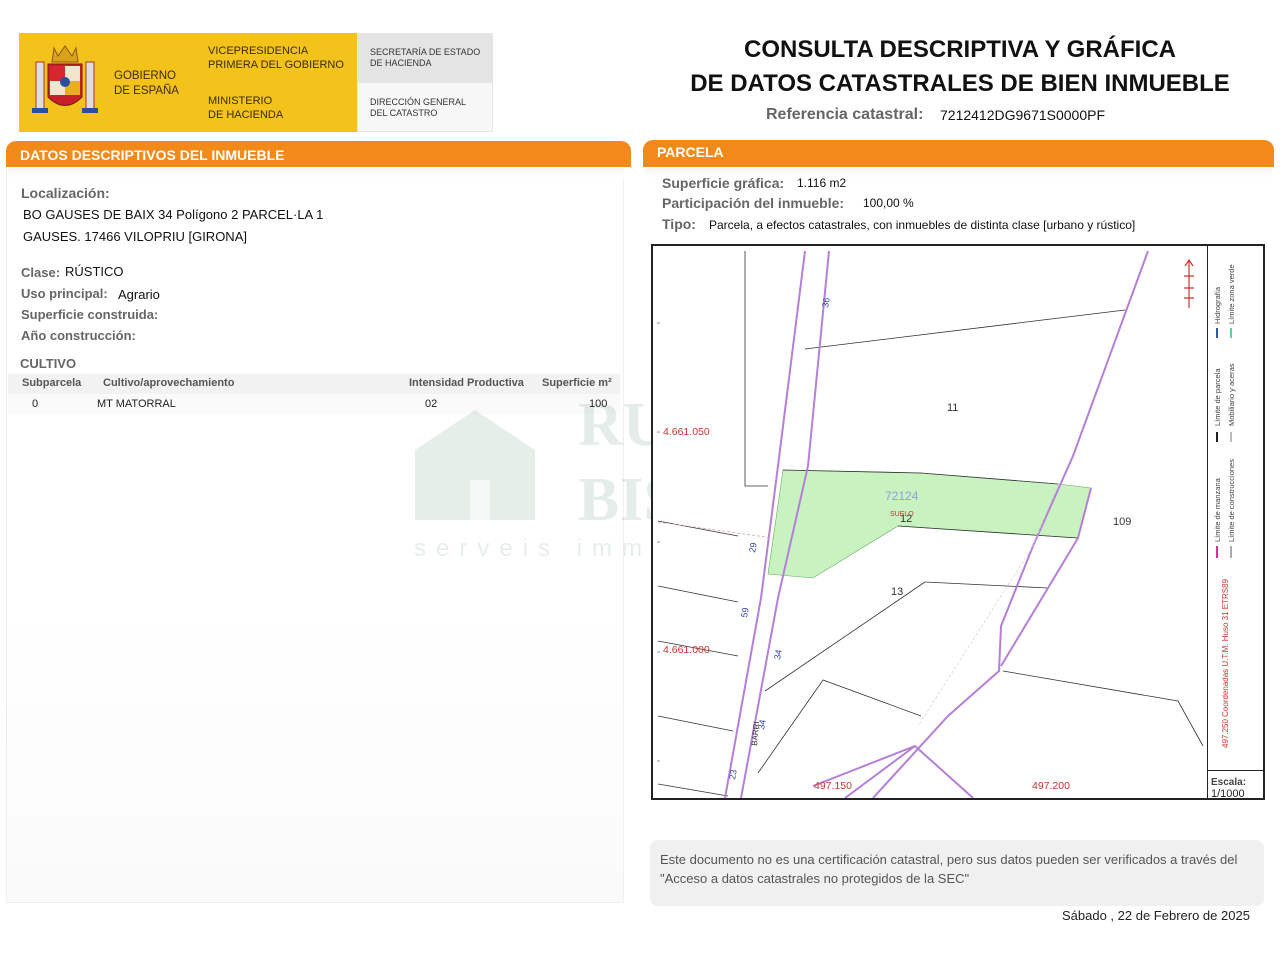 The width and height of the screenshot is (1280, 960). Describe the element at coordinates (745, 613) in the screenshot. I see `road-label-59: 59` at that location.